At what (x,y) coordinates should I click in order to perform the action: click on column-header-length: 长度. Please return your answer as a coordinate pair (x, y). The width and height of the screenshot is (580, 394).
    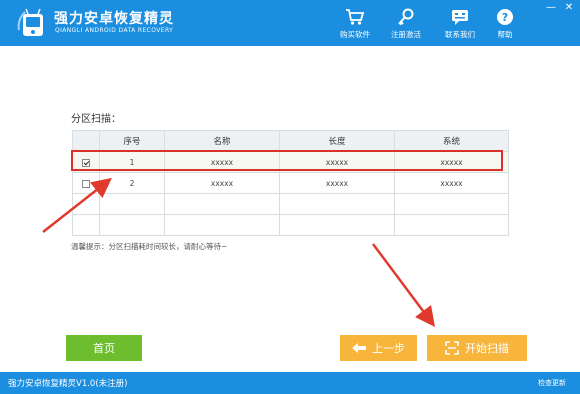
    Looking at the image, I should click on (337, 141).